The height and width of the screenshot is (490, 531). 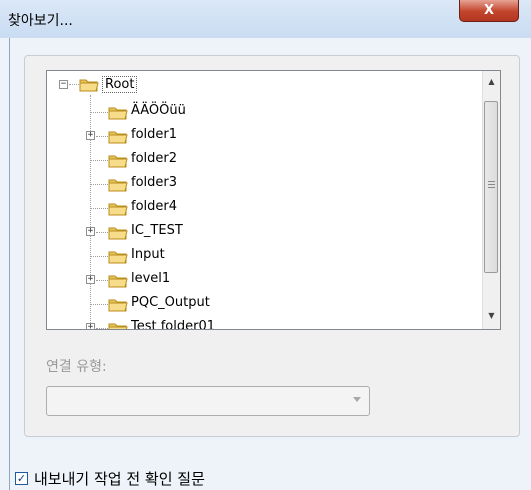 I want to click on tree-item-label: folder3, so click(x=154, y=182).